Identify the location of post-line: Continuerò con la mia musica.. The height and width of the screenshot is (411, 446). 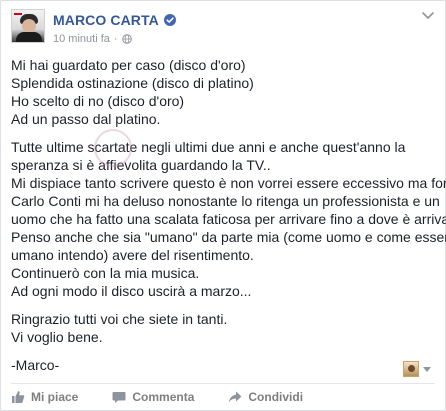
(105, 273).